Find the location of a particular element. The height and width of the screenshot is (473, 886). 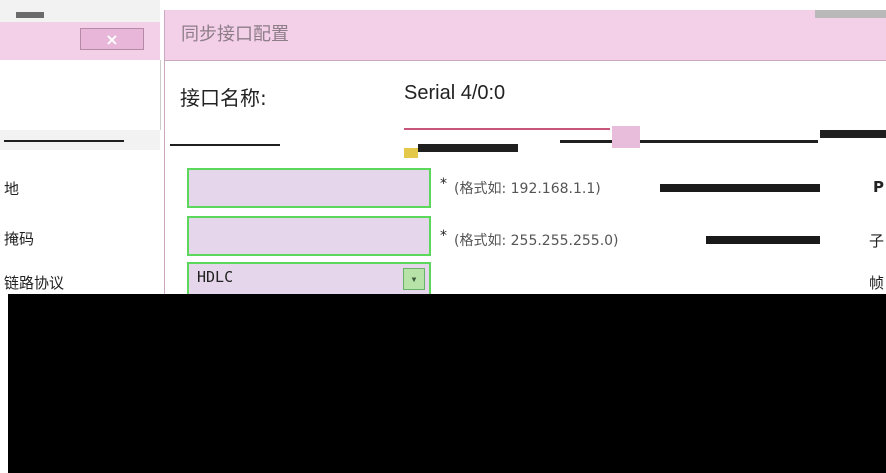

mask-hint: (格式如: 255.255.255.0) is located at coordinates (536, 241).